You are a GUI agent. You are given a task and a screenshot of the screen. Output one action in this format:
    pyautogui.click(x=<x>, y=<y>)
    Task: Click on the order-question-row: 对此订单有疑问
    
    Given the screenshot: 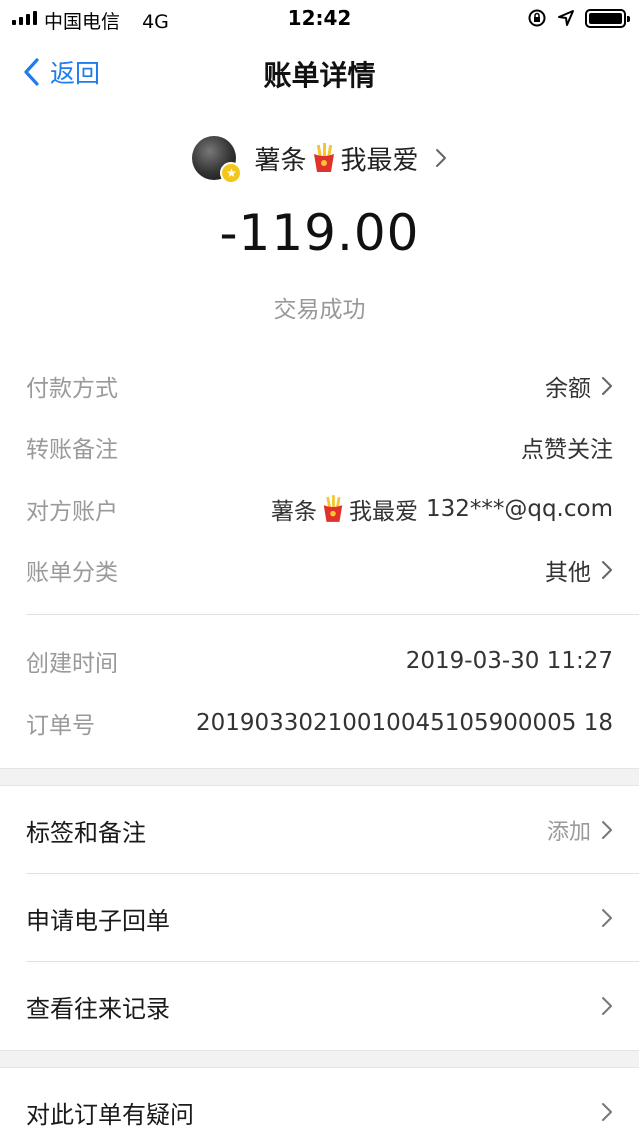 What is the action you would take?
    pyautogui.click(x=319, y=1112)
    